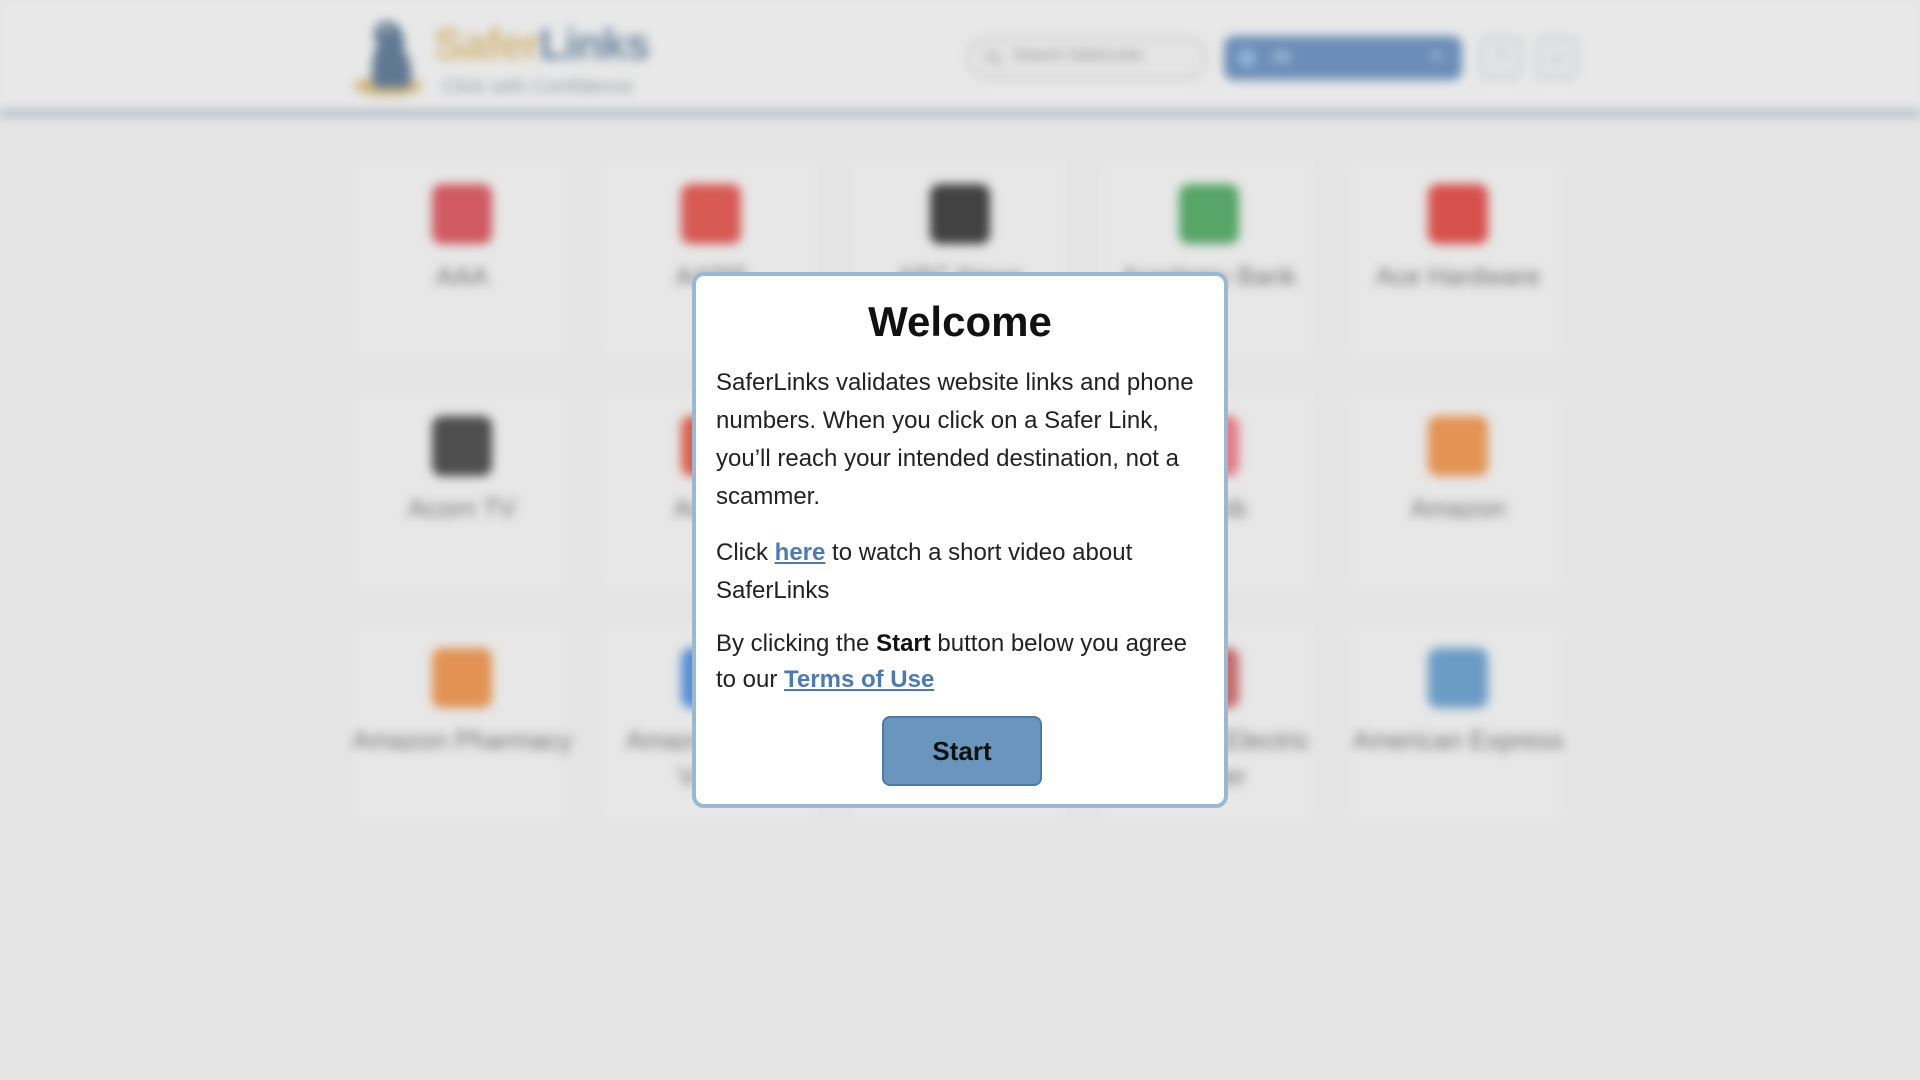 This screenshot has height=1080, width=1920. What do you see at coordinates (800, 552) in the screenshot?
I see `video-link: here` at bounding box center [800, 552].